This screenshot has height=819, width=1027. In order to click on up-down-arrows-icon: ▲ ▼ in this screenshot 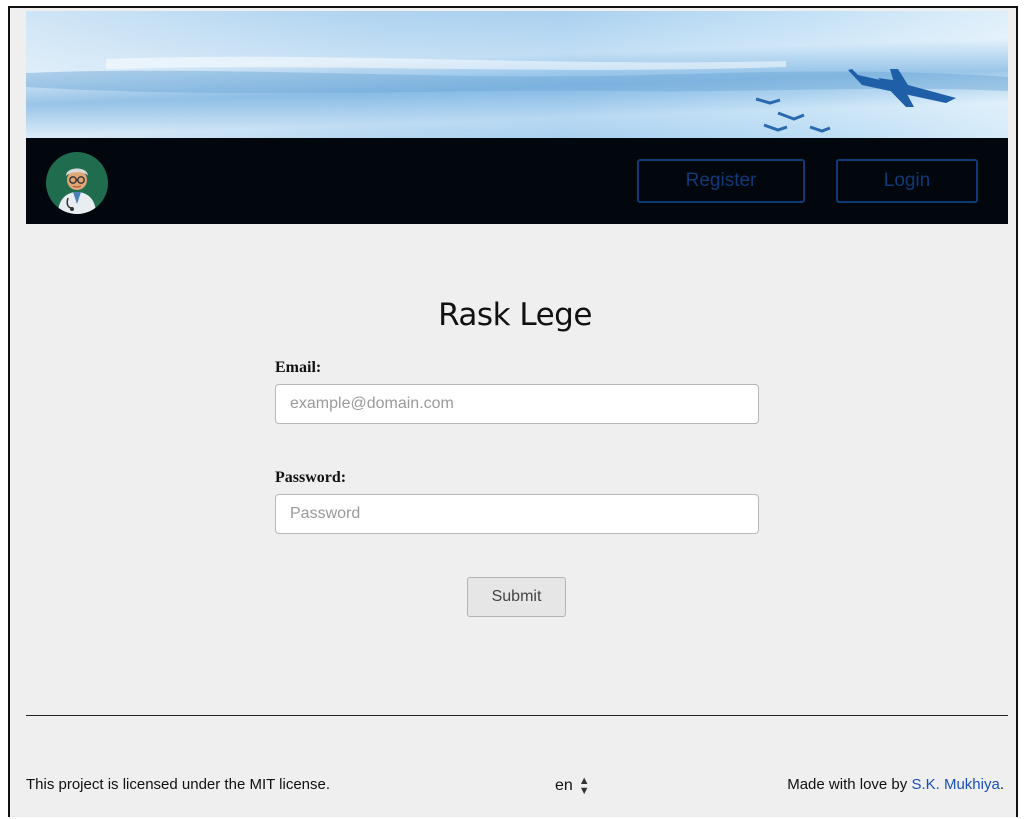, I will do `click(584, 786)`.